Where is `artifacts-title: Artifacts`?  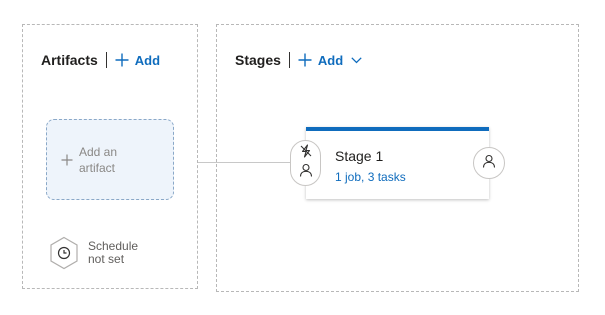
artifacts-title: Artifacts is located at coordinates (69, 60).